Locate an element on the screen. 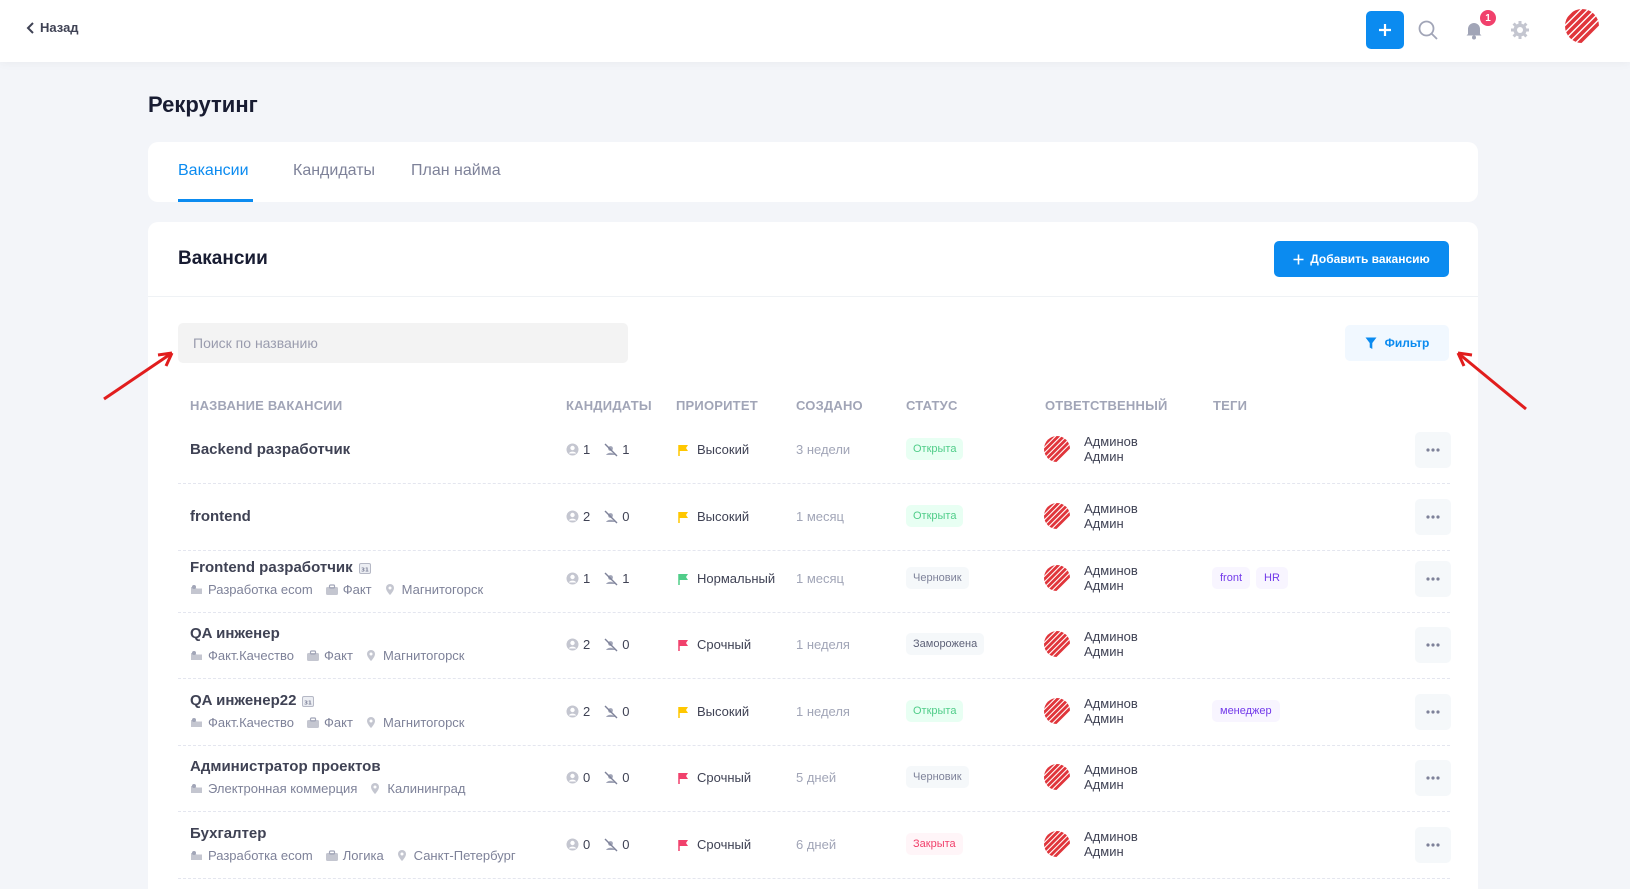  tag: front is located at coordinates (1231, 578).